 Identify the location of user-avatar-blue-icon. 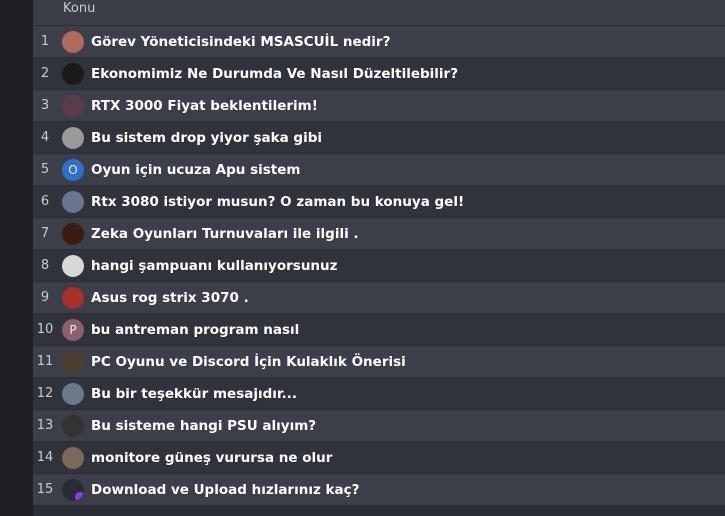
(73, 201).